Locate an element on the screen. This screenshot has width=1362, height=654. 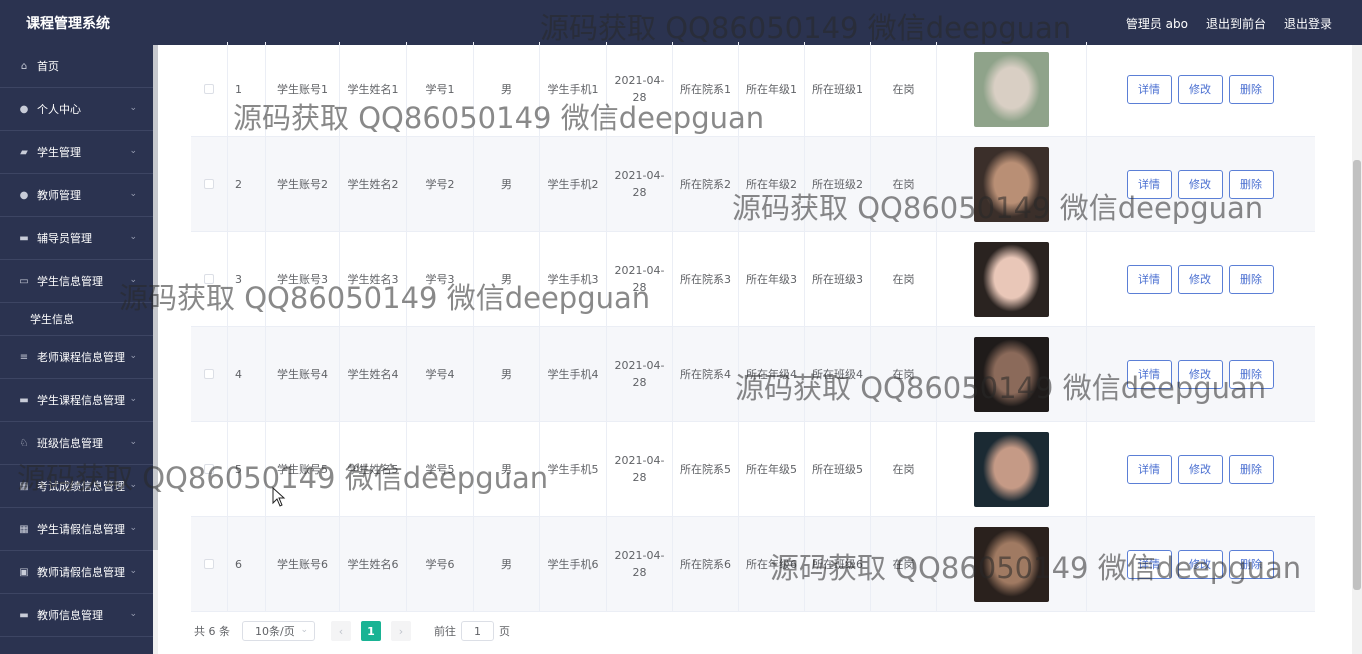
prev-page-button: ‹ is located at coordinates (341, 631).